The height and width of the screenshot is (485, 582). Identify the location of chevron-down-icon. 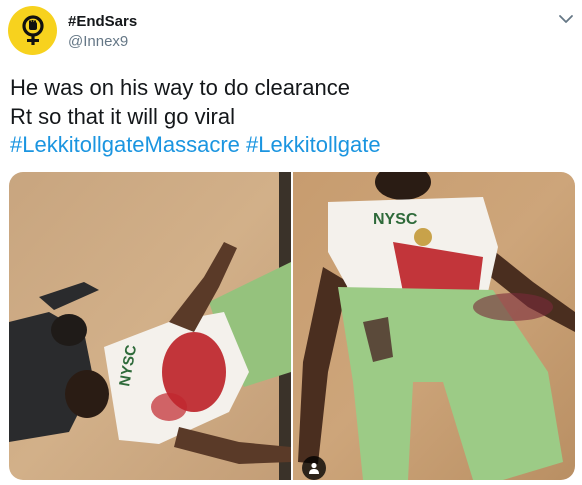
(566, 19).